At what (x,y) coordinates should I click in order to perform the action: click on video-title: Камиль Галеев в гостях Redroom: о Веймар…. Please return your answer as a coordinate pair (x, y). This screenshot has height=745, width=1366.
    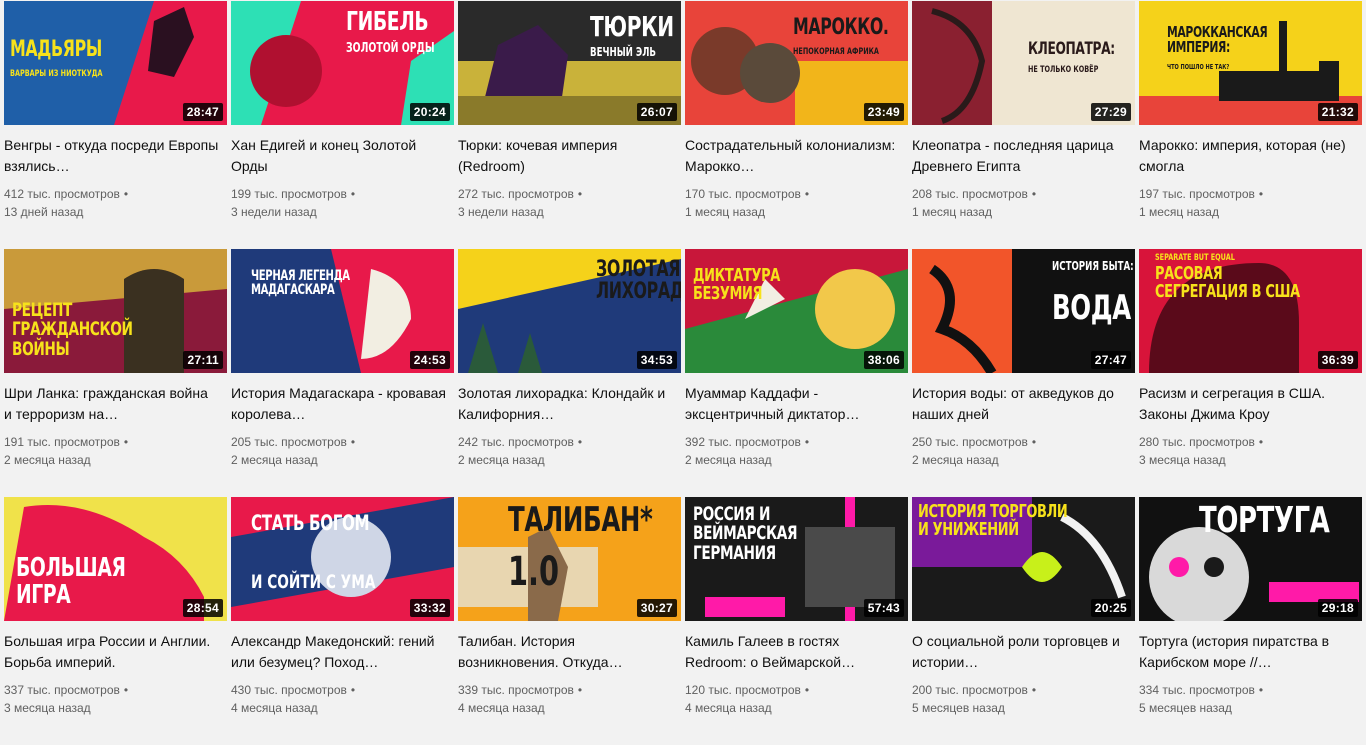
    Looking at the image, I should click on (796, 652).